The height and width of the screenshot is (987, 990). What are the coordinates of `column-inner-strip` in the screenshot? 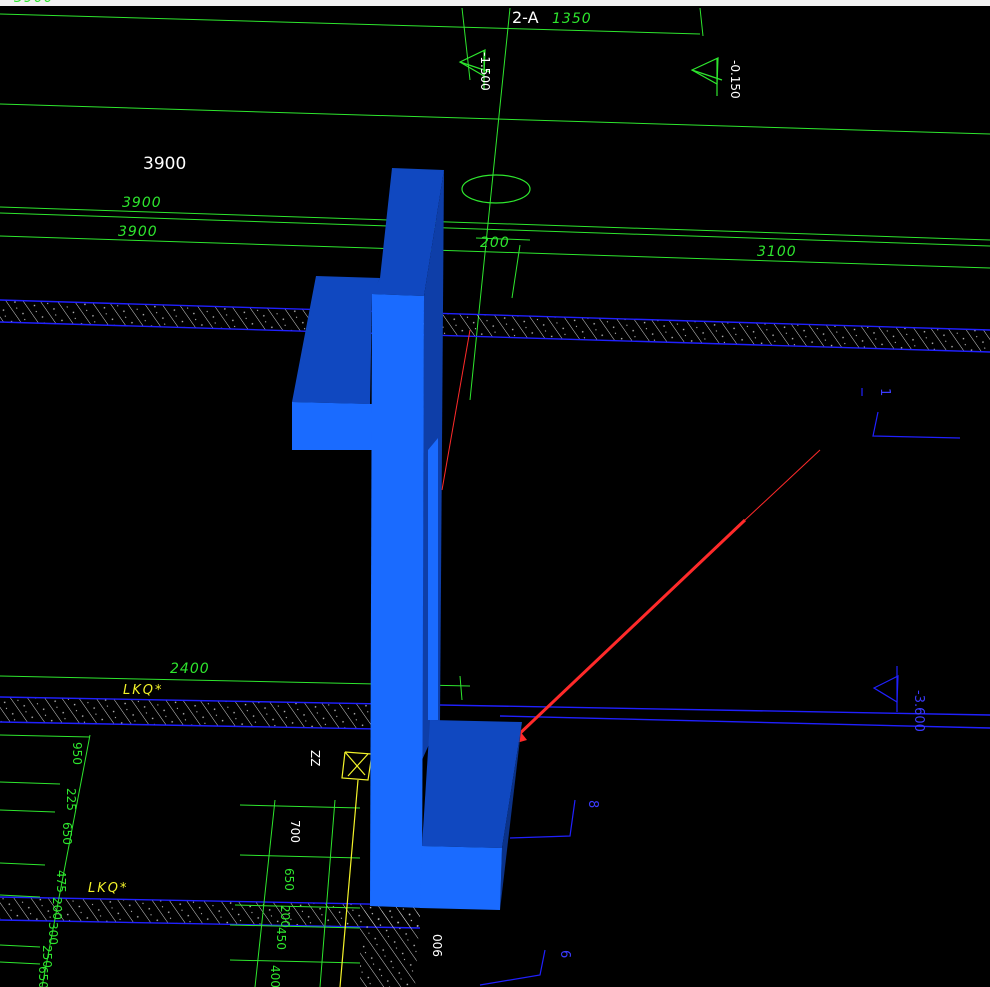 It's located at (433, 579).